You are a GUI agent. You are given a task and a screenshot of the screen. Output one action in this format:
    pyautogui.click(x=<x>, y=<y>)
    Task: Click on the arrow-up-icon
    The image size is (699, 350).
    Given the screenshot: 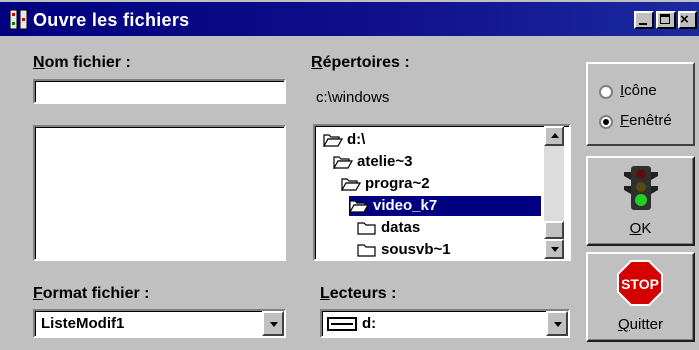 What is the action you would take?
    pyautogui.click(x=555, y=135)
    